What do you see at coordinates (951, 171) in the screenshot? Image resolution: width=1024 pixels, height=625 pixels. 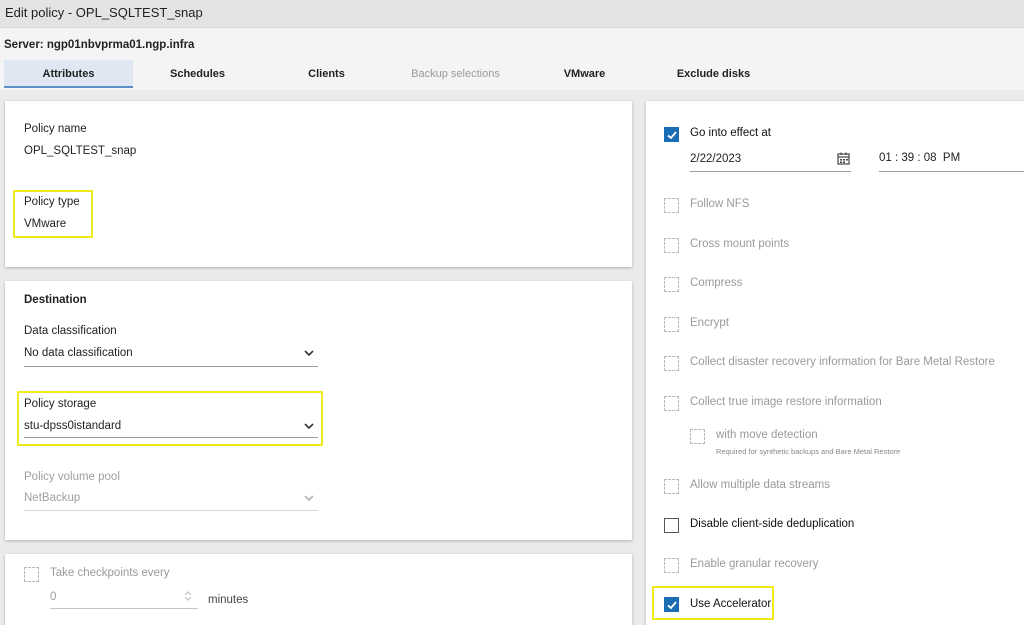 I see `effective-time-underline` at bounding box center [951, 171].